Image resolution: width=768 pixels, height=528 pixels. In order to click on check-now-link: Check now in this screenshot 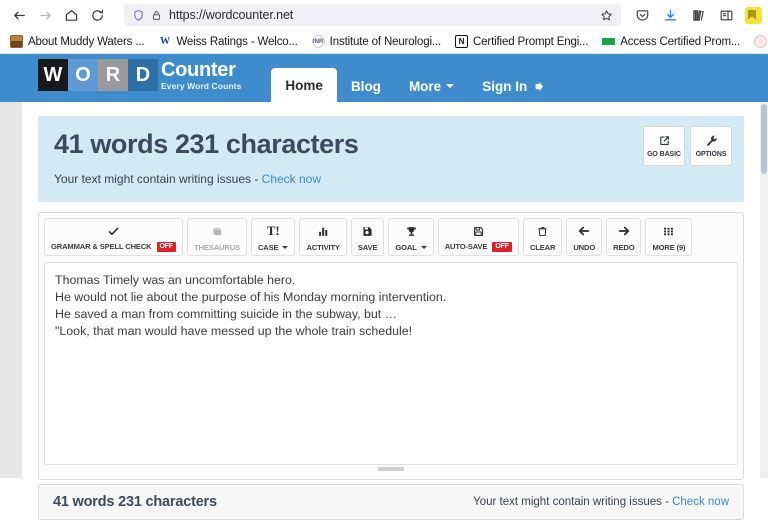, I will do `click(291, 179)`.